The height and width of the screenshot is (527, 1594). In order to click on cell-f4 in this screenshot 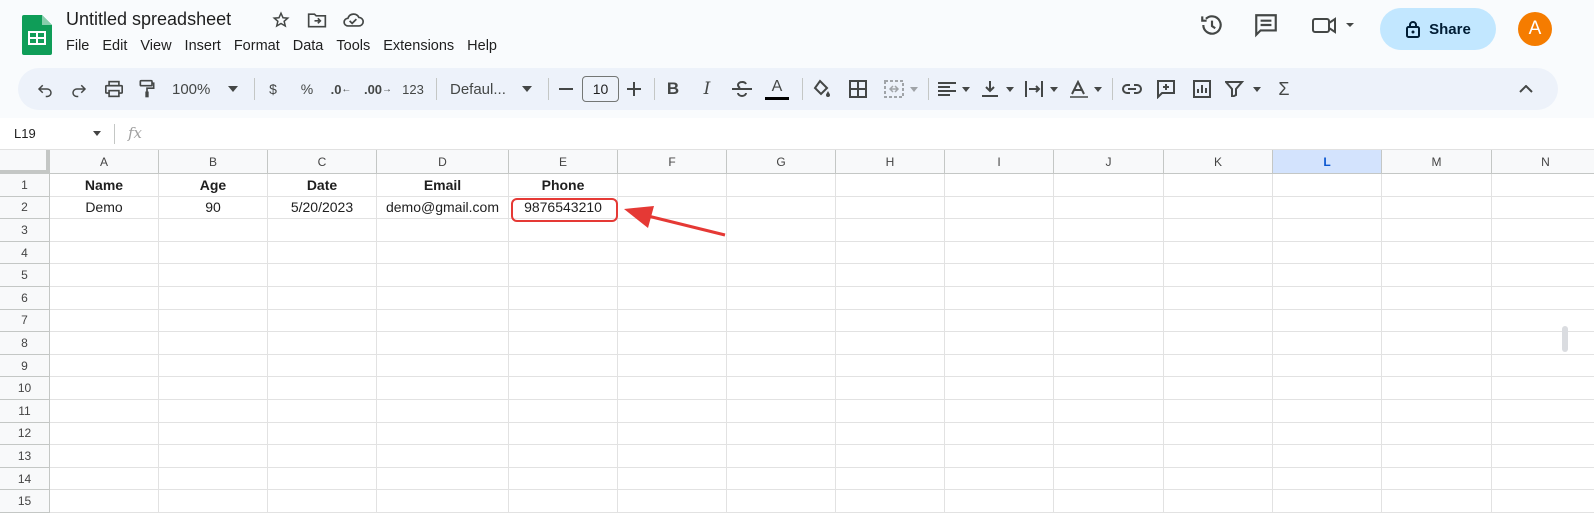, I will do `click(672, 253)`.